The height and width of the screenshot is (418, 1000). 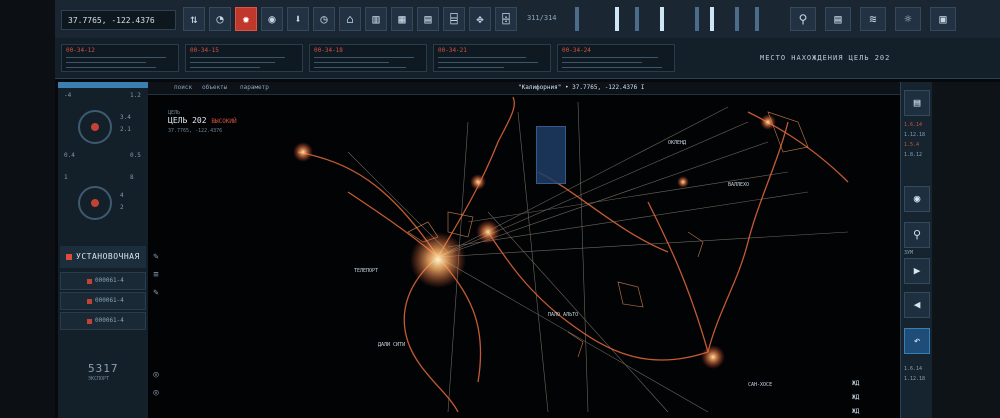 I want to click on unlock-icon: ⌹, so click(x=506, y=19).